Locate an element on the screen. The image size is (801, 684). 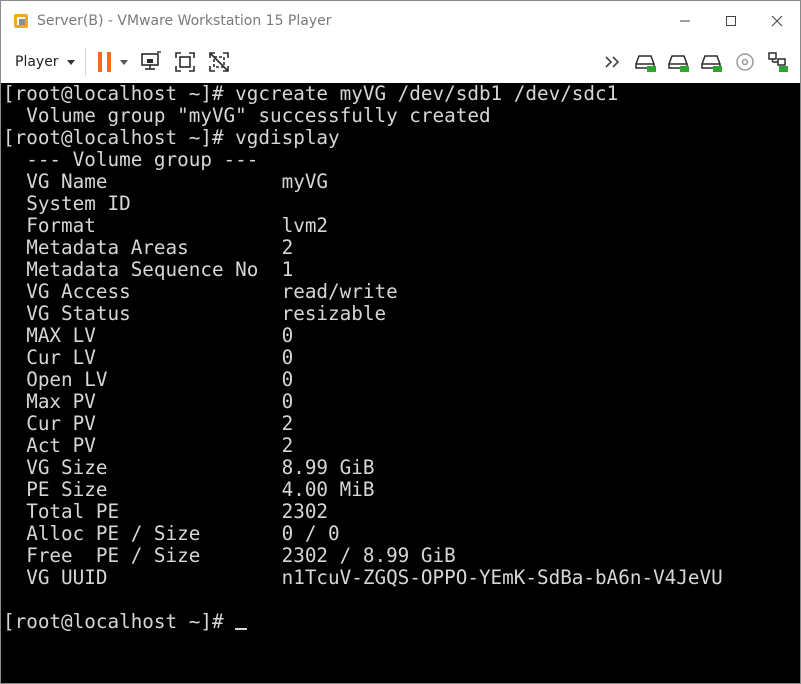
terminal-line: VG Access read/write is located at coordinates (200, 291).